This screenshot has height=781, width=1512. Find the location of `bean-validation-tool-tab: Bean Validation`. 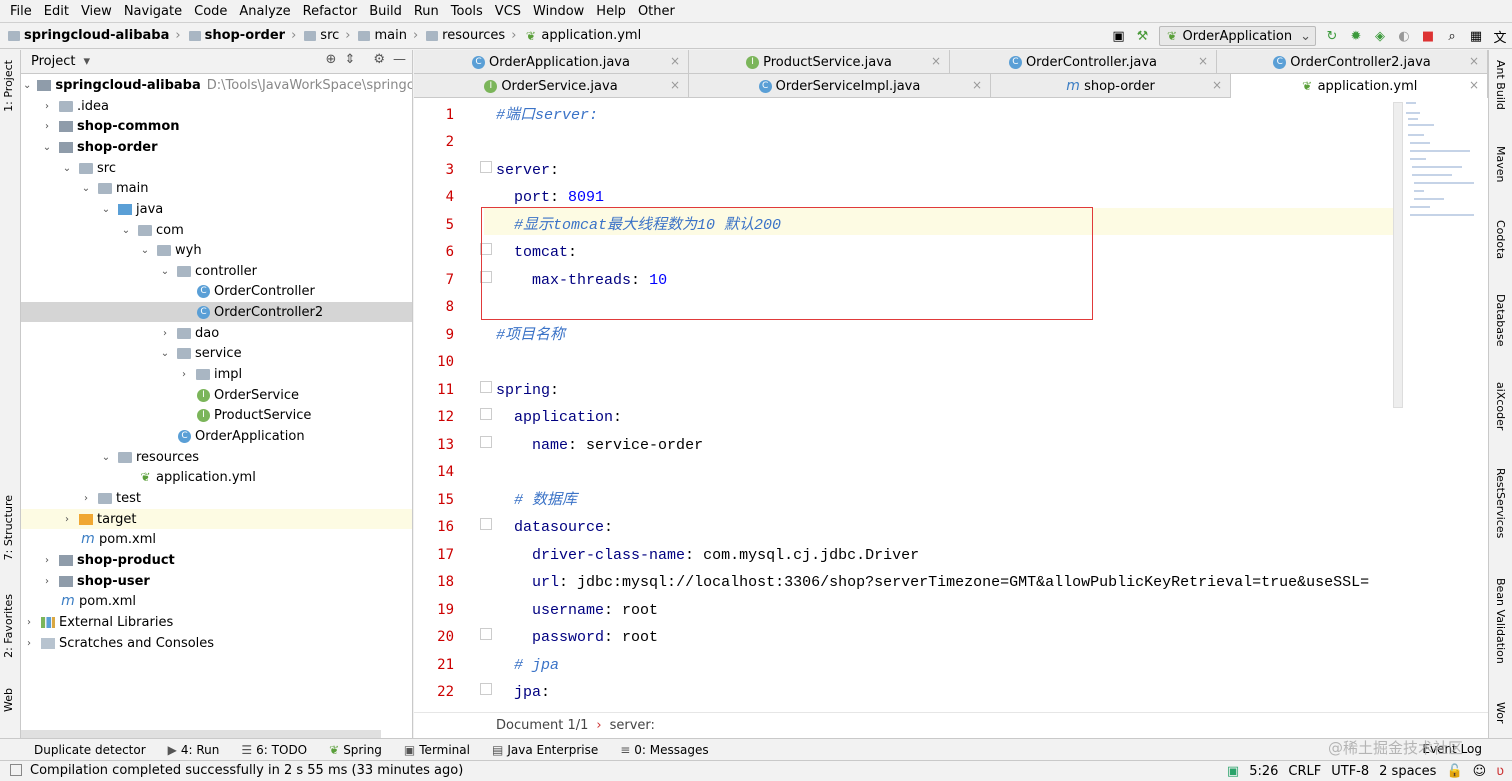

bean-validation-tool-tab: Bean Validation is located at coordinates (1500, 621).